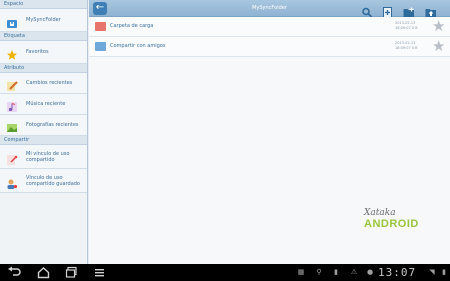 The height and width of the screenshot is (281, 450). Describe the element at coordinates (132, 26) in the screenshot. I see `file-name: Carpeta de carga` at that location.